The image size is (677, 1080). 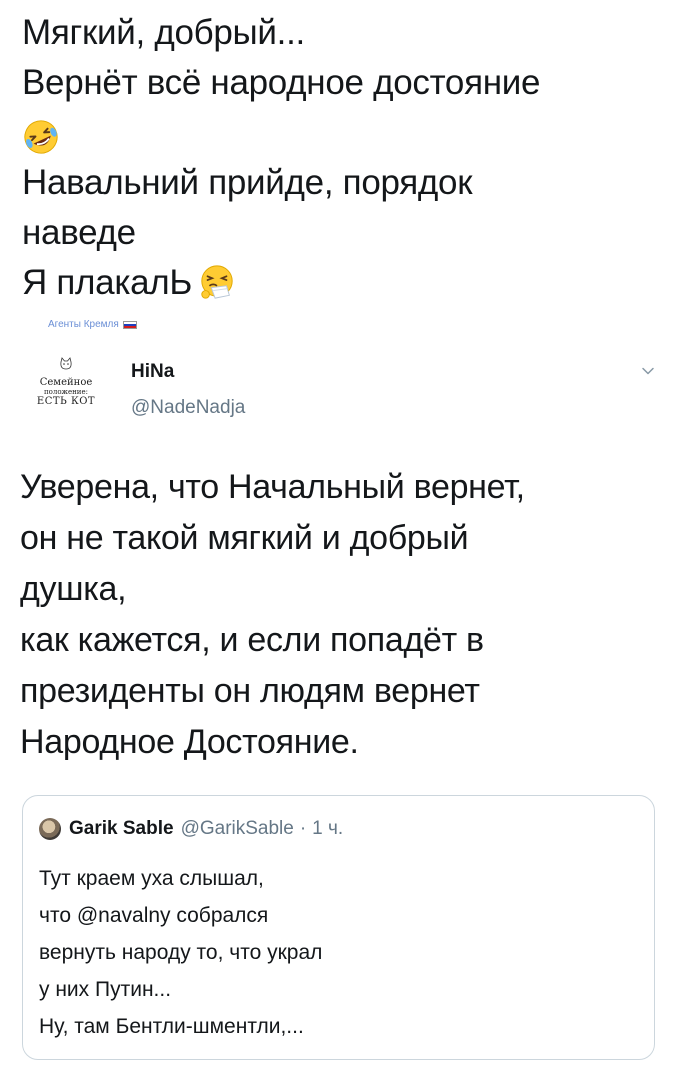 I want to click on tweet-text-line: как кажется, и если попадёт в, so click(x=252, y=640).